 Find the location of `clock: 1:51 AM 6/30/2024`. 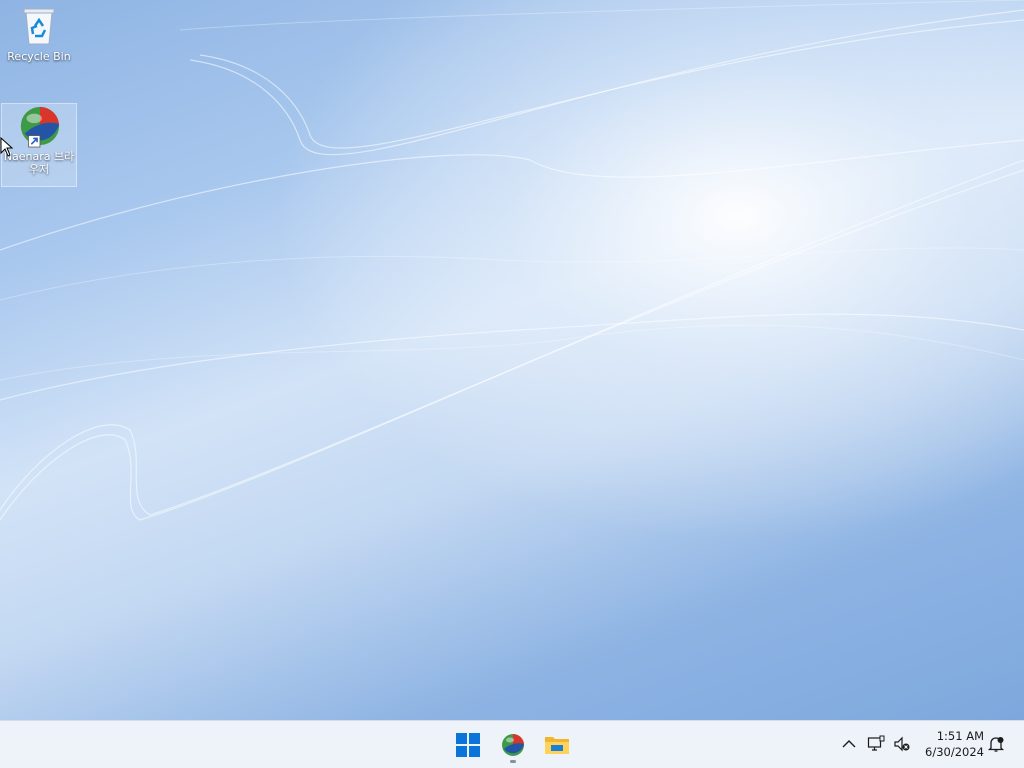

clock: 1:51 AM 6/30/2024 is located at coordinates (951, 744).